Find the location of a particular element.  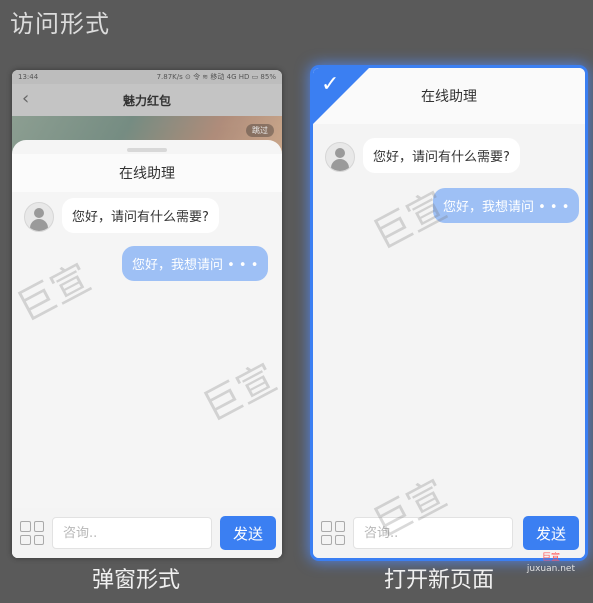

status-bar: 13:44 7.87K/s ⊙ 令 ≋ 移动 4G HD ▭ 85% is located at coordinates (147, 77).